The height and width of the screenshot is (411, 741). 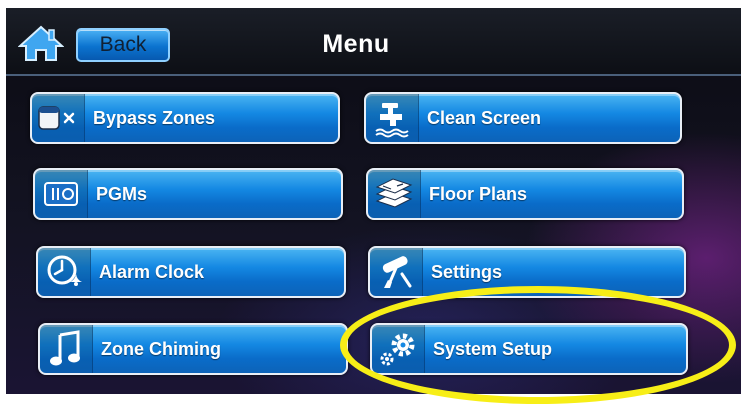 I want to click on page-title: Menu, so click(x=356, y=44).